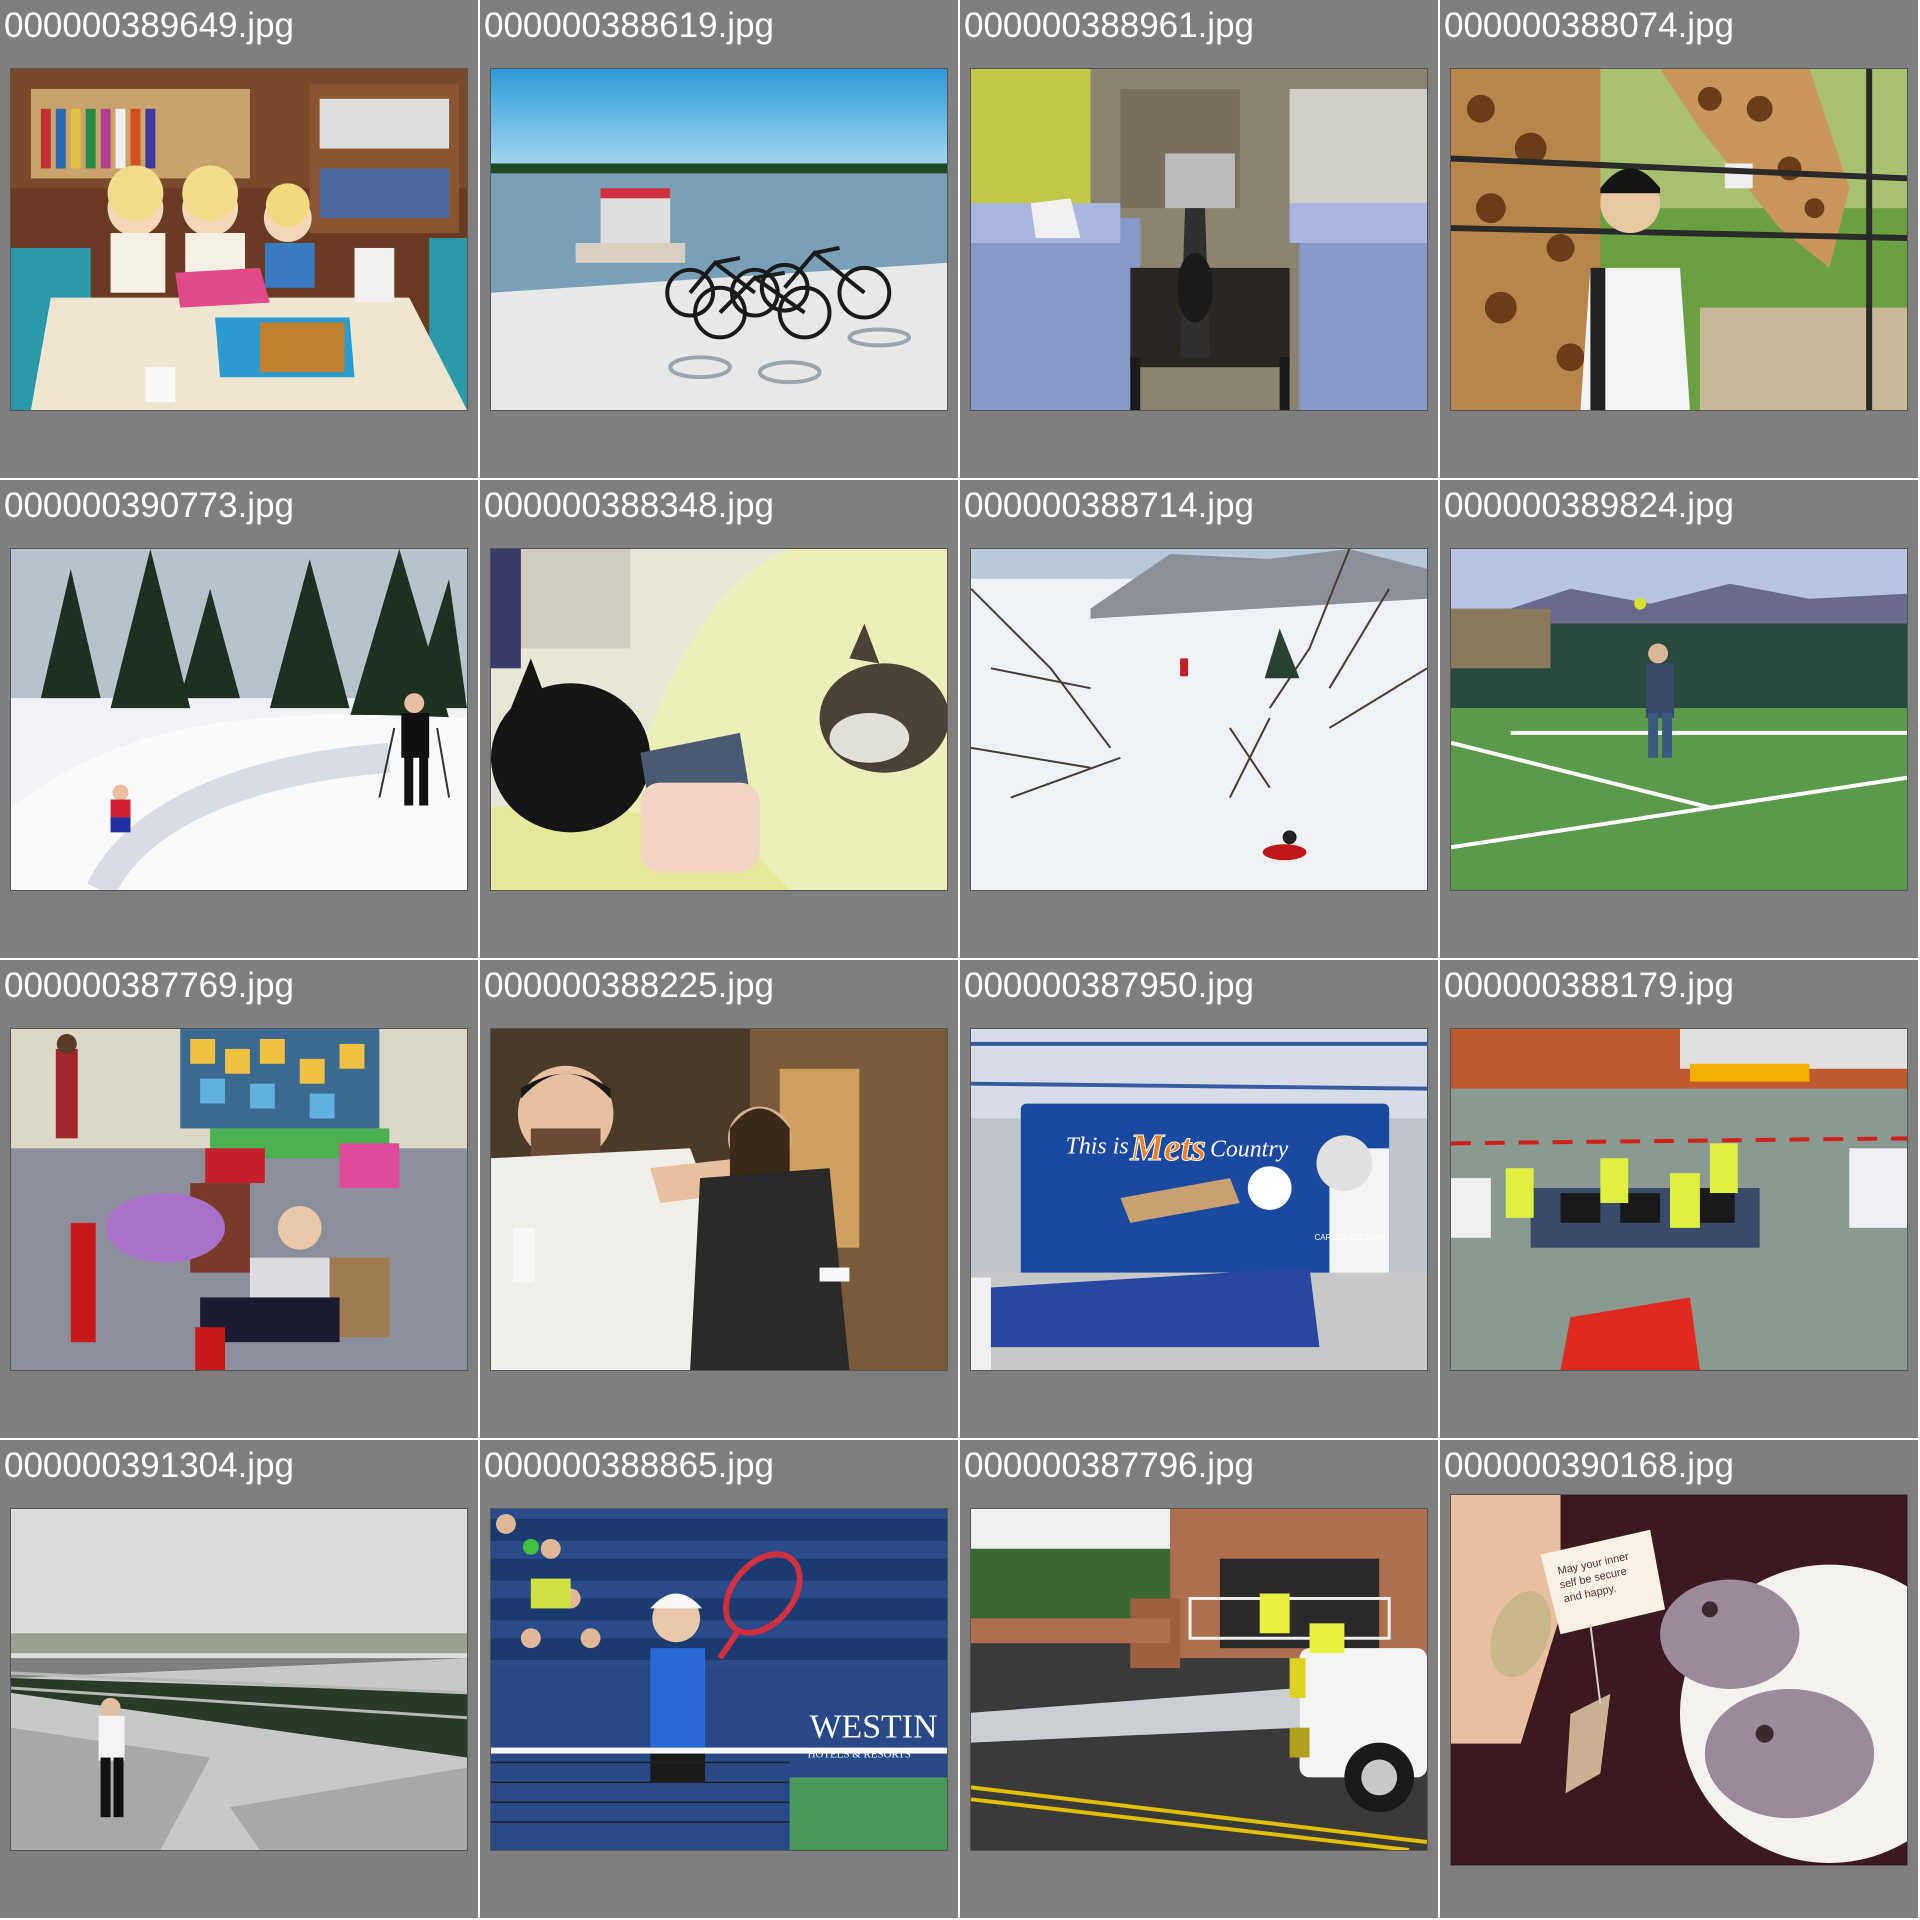 This screenshot has height=1920, width=1920. What do you see at coordinates (149, 25) in the screenshot?
I see `tile-filename: 000000389649.jpg` at bounding box center [149, 25].